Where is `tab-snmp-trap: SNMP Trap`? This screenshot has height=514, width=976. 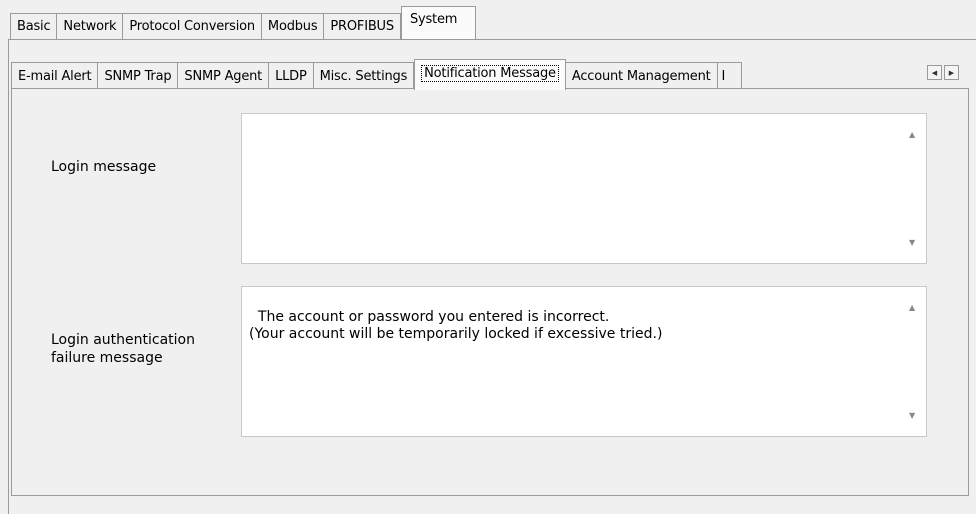 tab-snmp-trap: SNMP Trap is located at coordinates (138, 76).